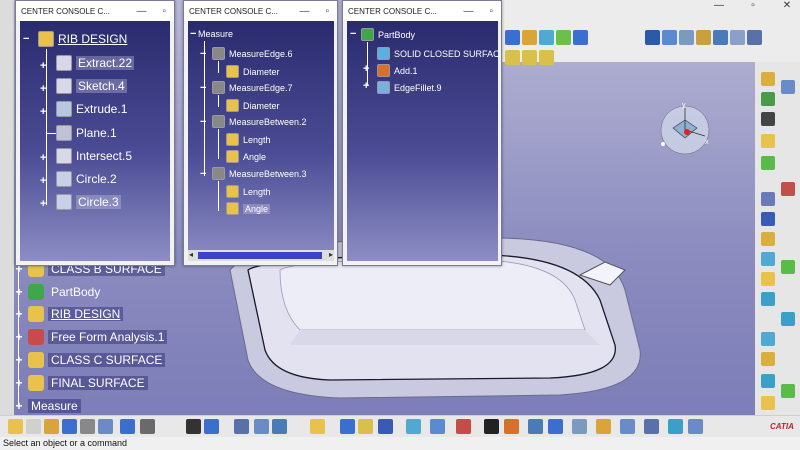  Describe the element at coordinates (397, 70) in the screenshot. I see `tree-item-add-1: Add.1` at that location.